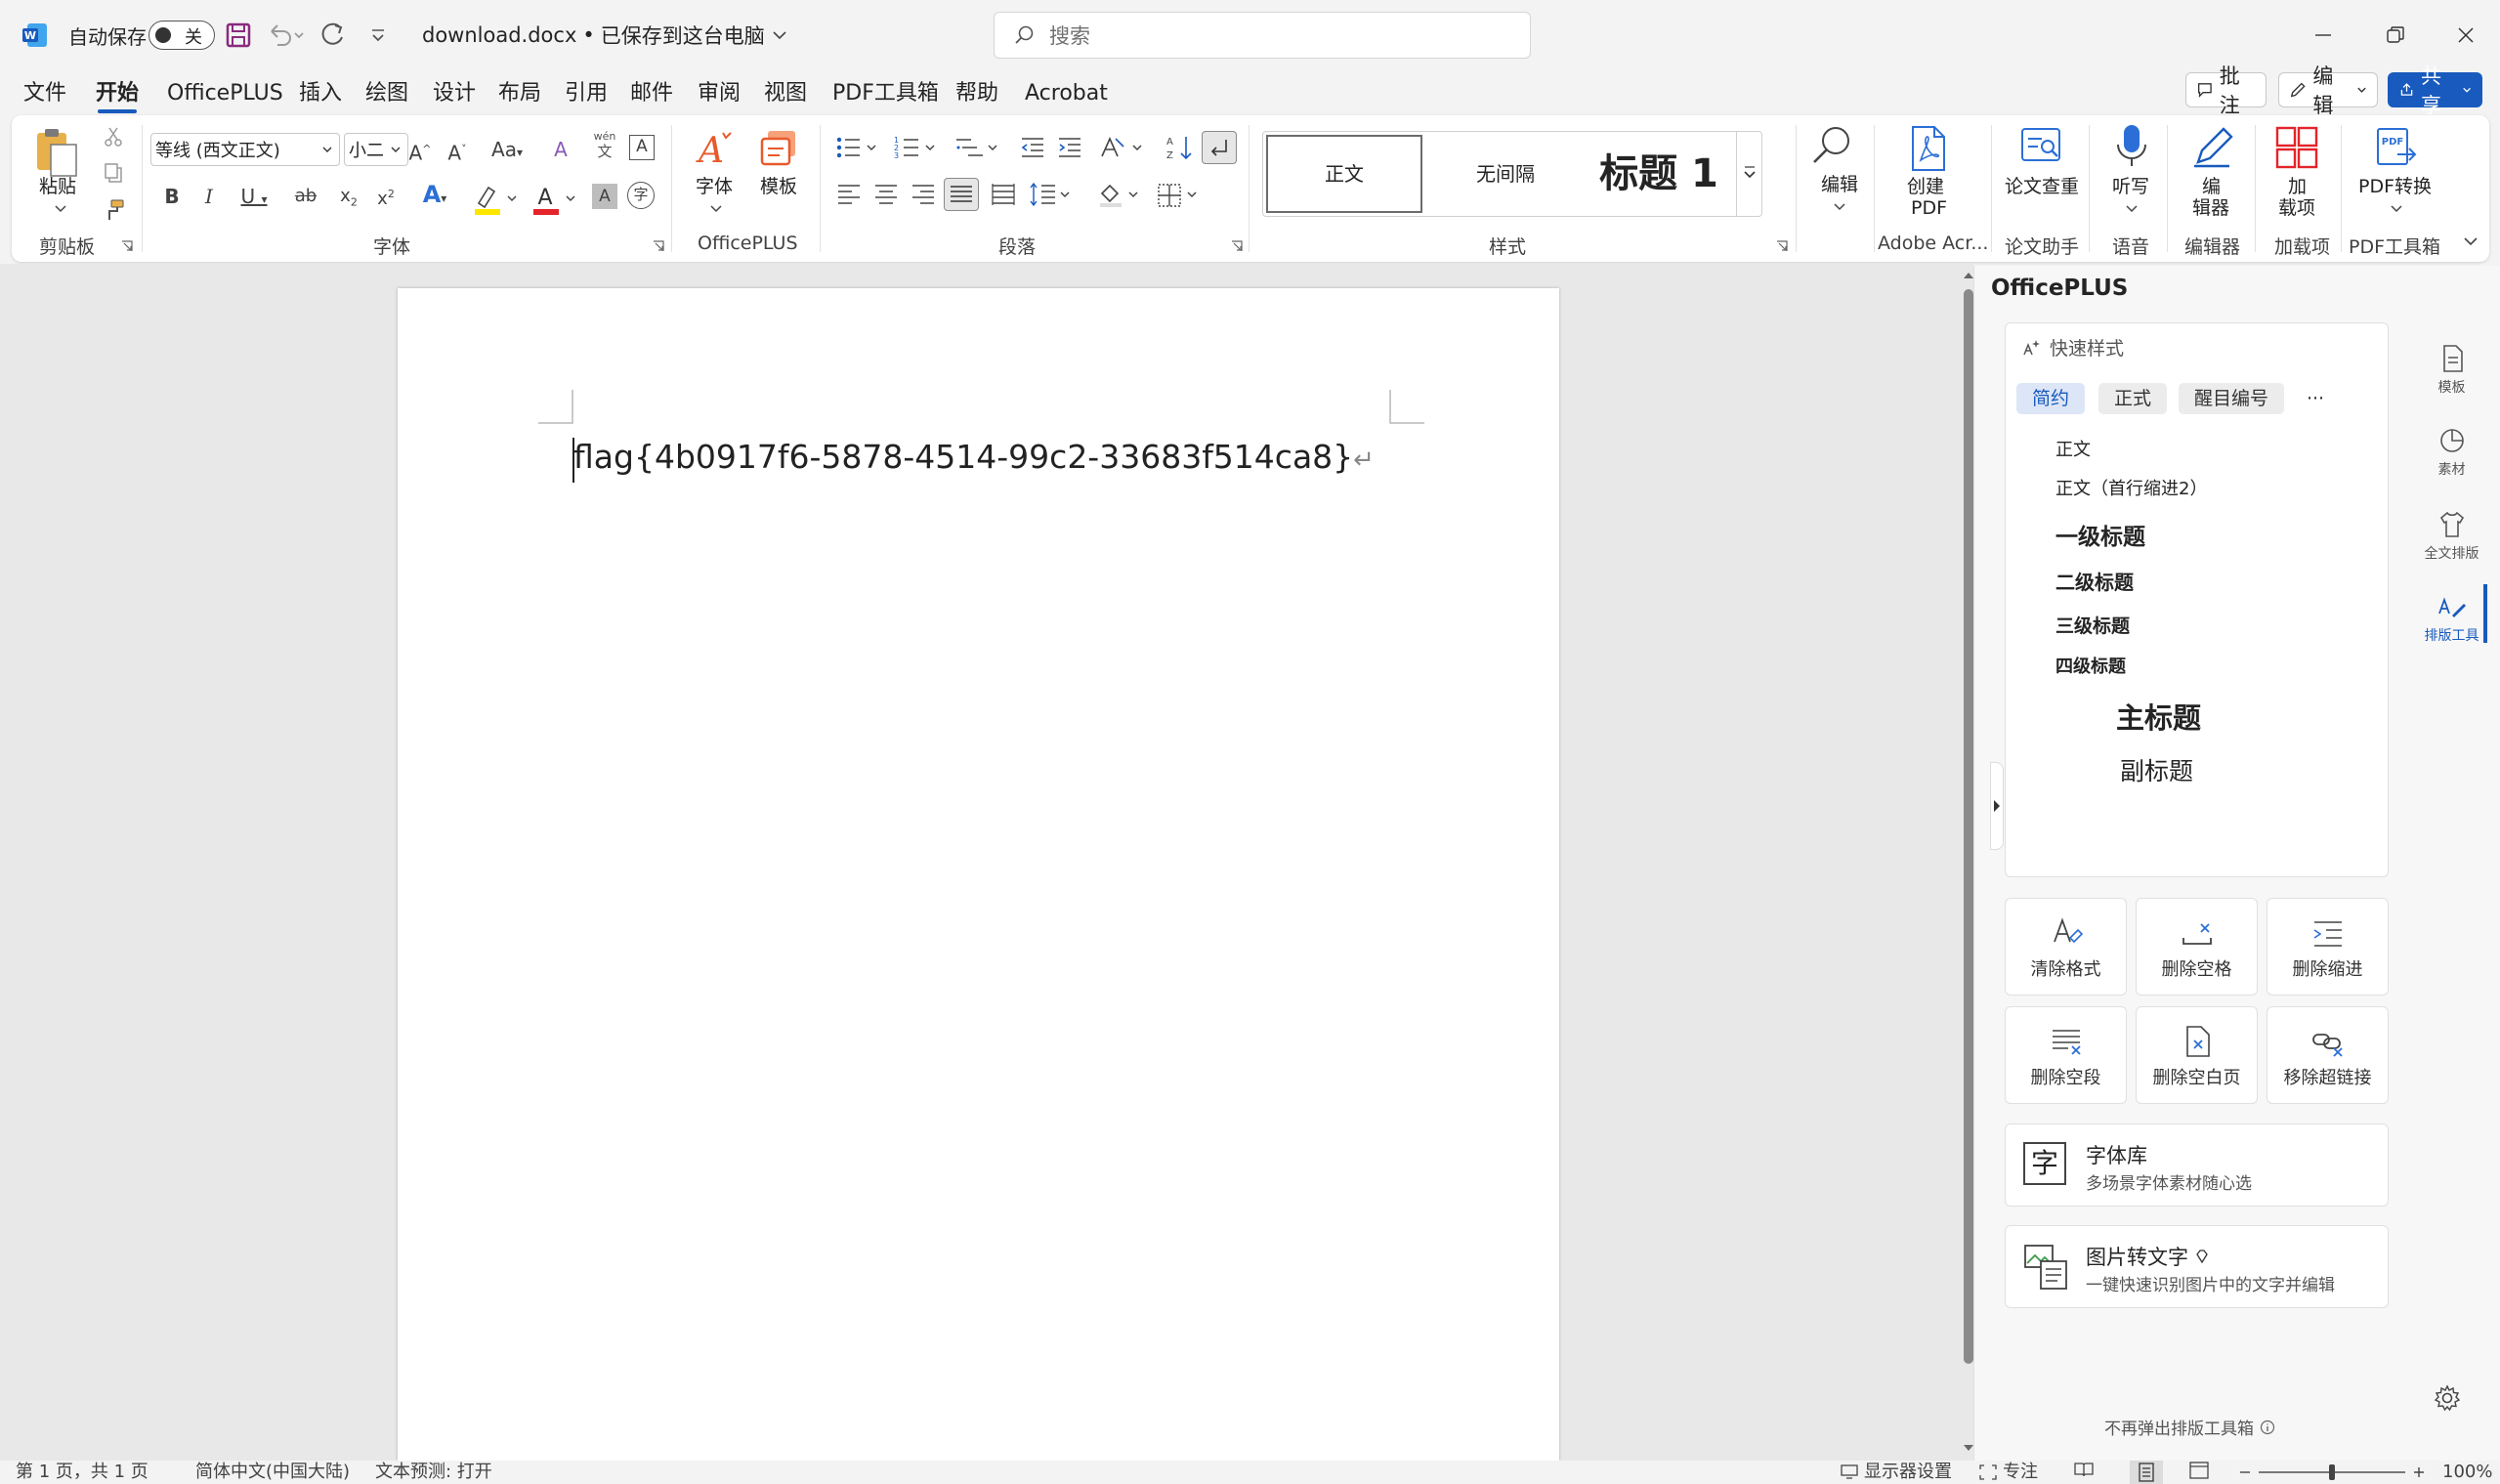 The height and width of the screenshot is (1484, 2500). I want to click on tab-acrobat: Acrobat, so click(1066, 93).